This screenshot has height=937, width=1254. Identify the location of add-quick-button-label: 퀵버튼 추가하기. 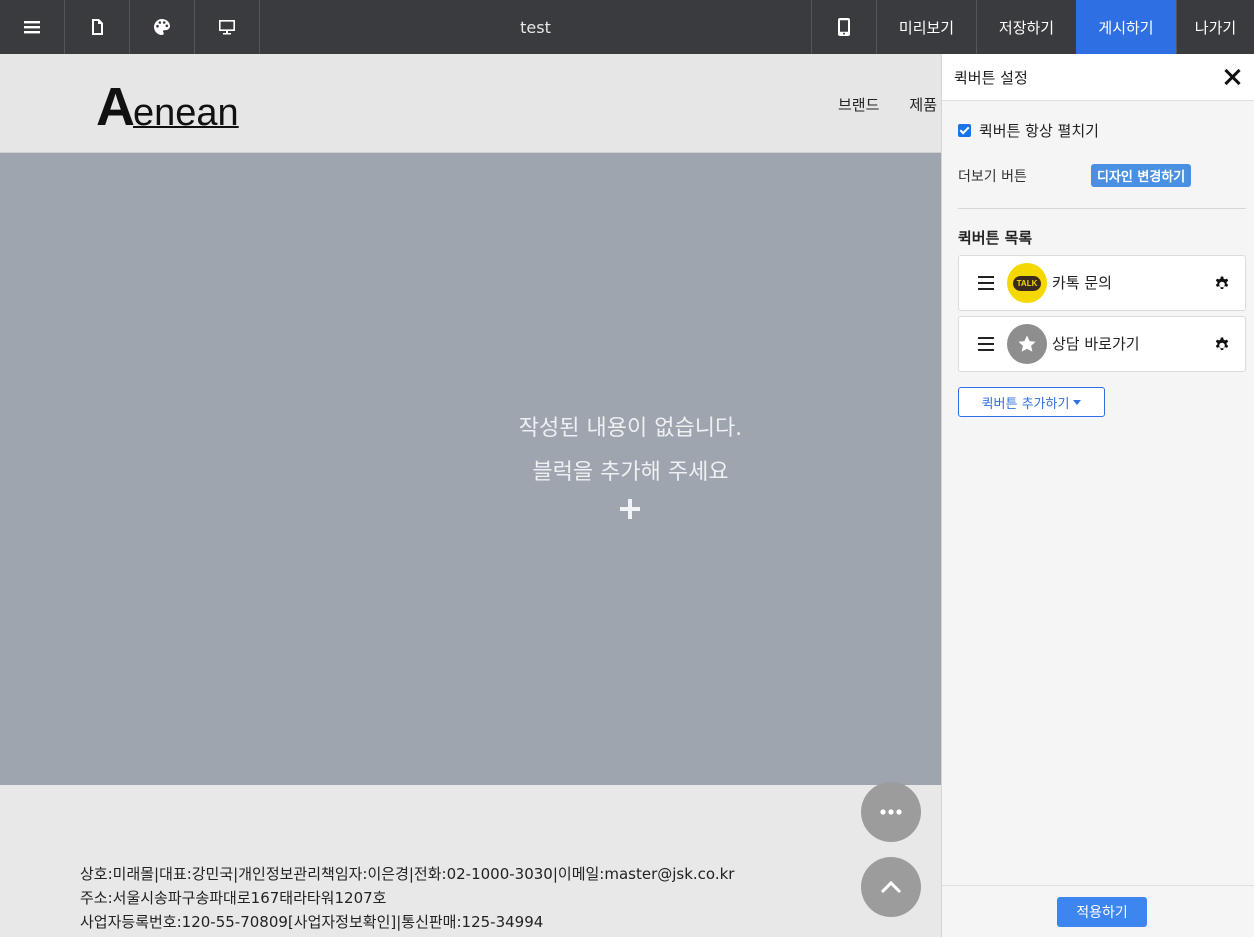
(1025, 404).